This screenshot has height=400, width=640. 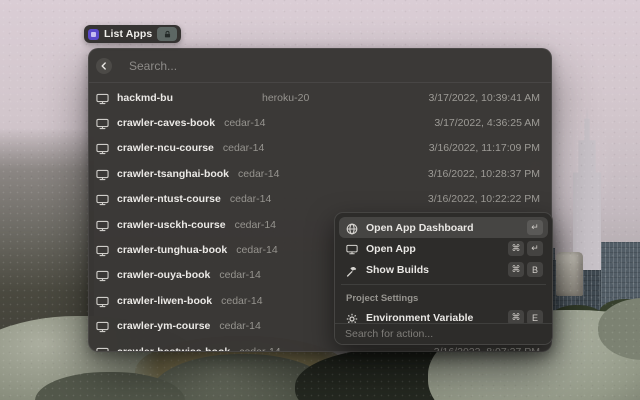 I want to click on command-badge: List Apps, so click(x=133, y=34).